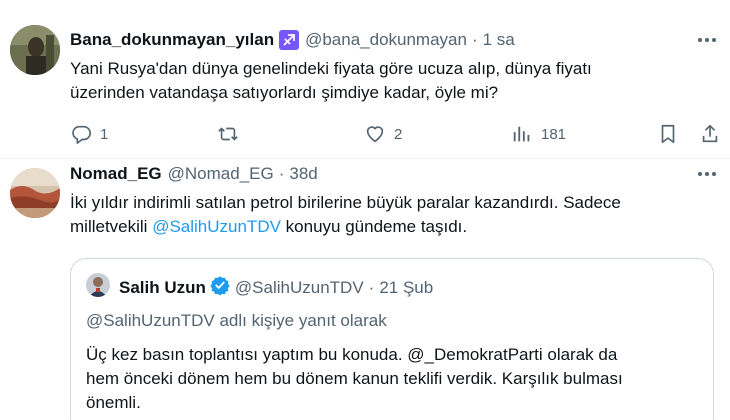  Describe the element at coordinates (220, 287) in the screenshot. I see `verified-badge-icon` at that location.